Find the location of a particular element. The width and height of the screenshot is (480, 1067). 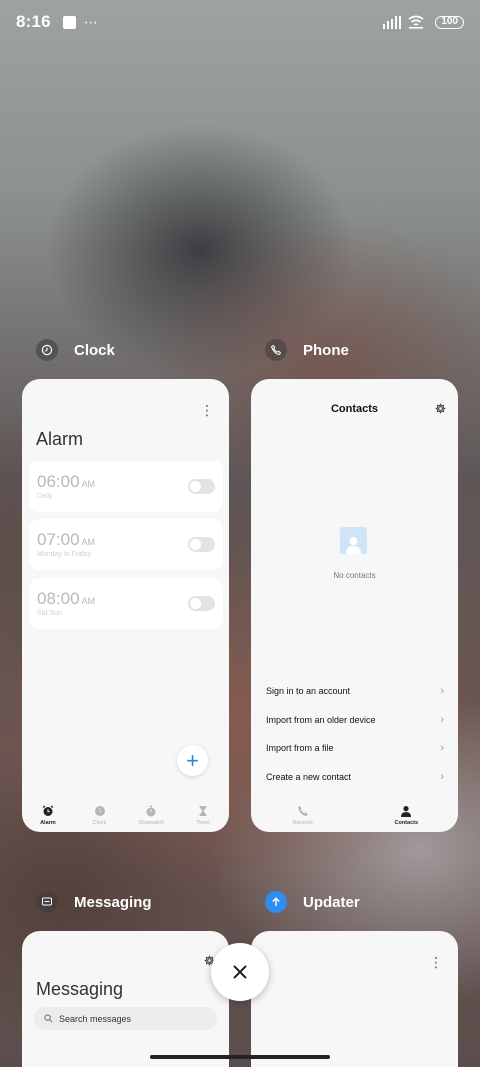

updater-app-card: ⋮ is located at coordinates (354, 999).